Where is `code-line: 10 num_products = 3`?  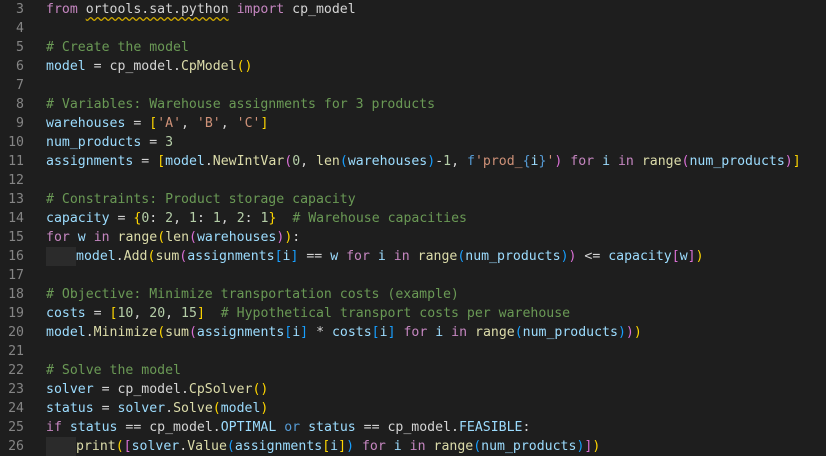 code-line: 10 num_products = 3 is located at coordinates (413, 142).